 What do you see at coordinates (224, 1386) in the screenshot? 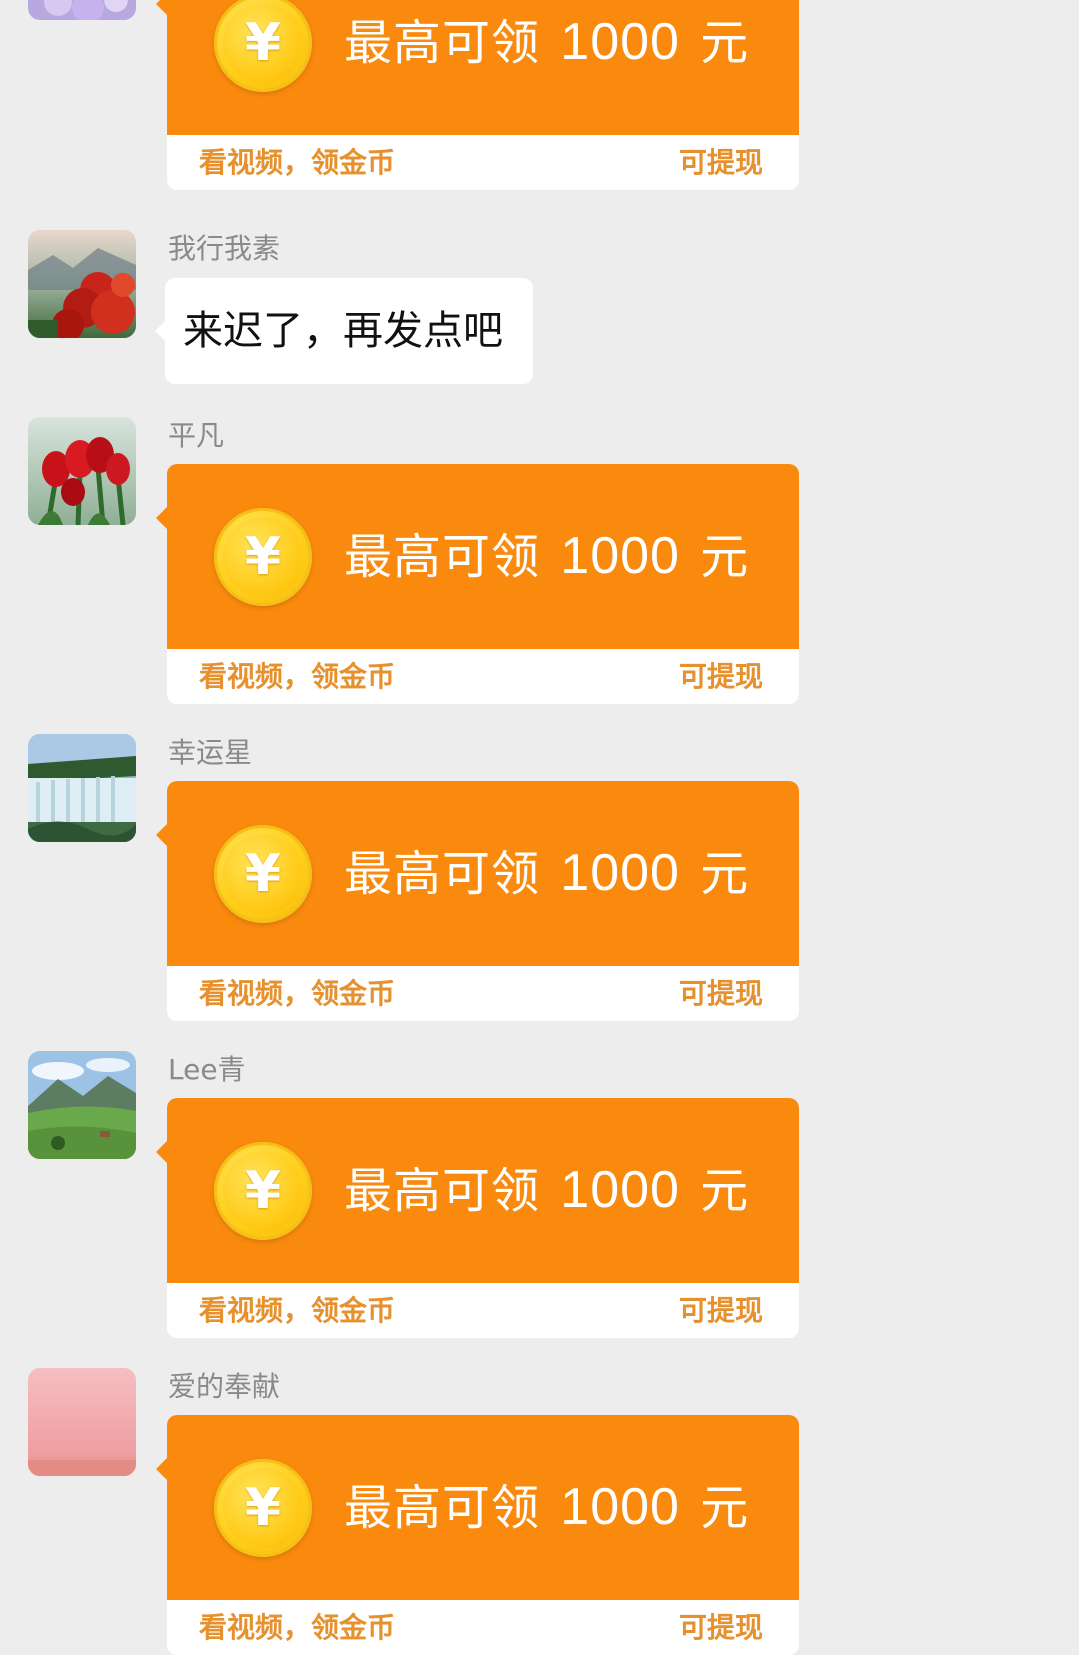
I see `sender-name: 爱的奉献` at bounding box center [224, 1386].